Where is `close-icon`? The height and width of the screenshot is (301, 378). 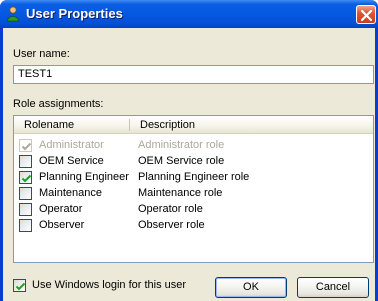
close-icon is located at coordinates (366, 15).